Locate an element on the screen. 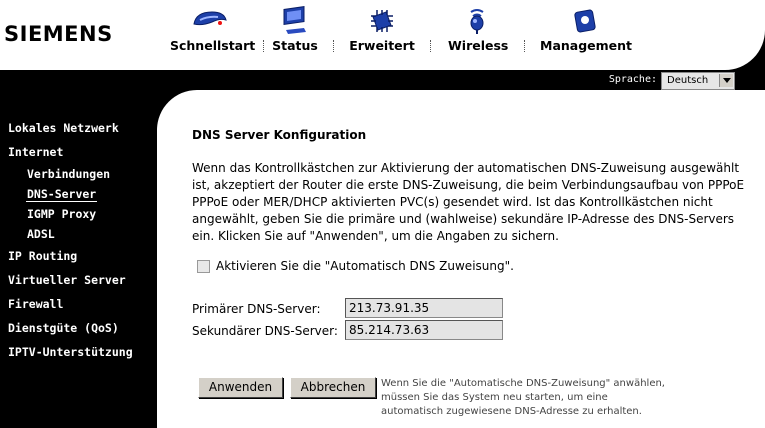 The image size is (765, 428). secondary-dns-label: Sekundärer DNS-Server: is located at coordinates (265, 331).